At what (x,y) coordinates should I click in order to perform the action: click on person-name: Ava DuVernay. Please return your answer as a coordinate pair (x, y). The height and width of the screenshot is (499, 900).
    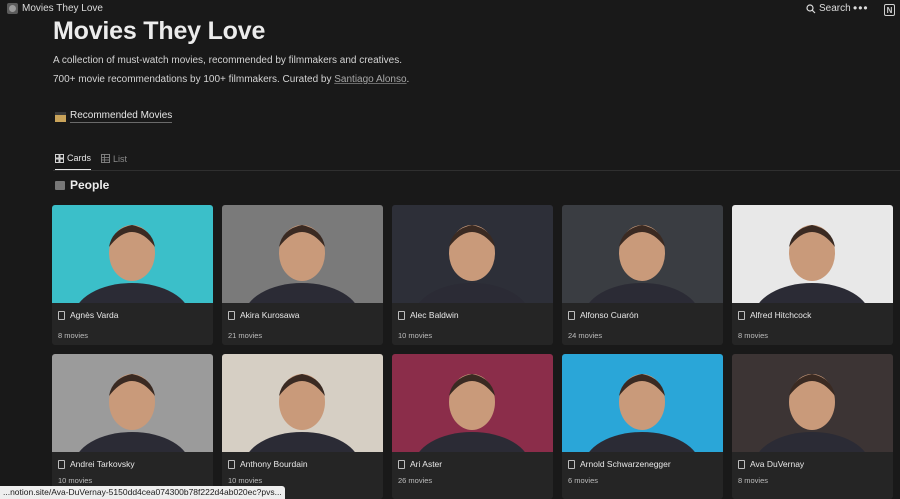
    Looking at the image, I should click on (771, 464).